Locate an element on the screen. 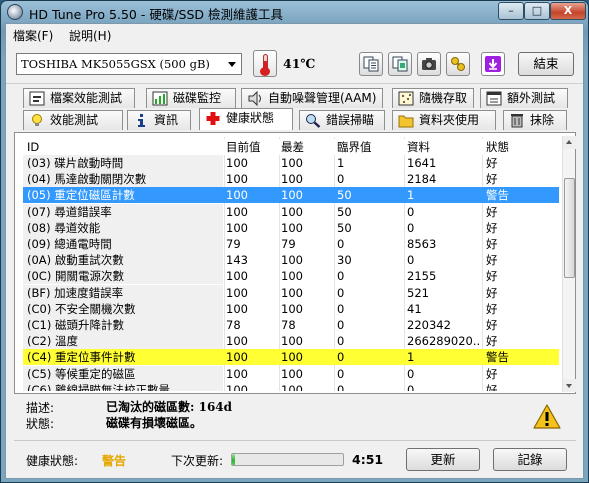 The height and width of the screenshot is (483, 589). table-row: (0A) 啟動重試次數 143 100 30 0 好 is located at coordinates (291, 260).